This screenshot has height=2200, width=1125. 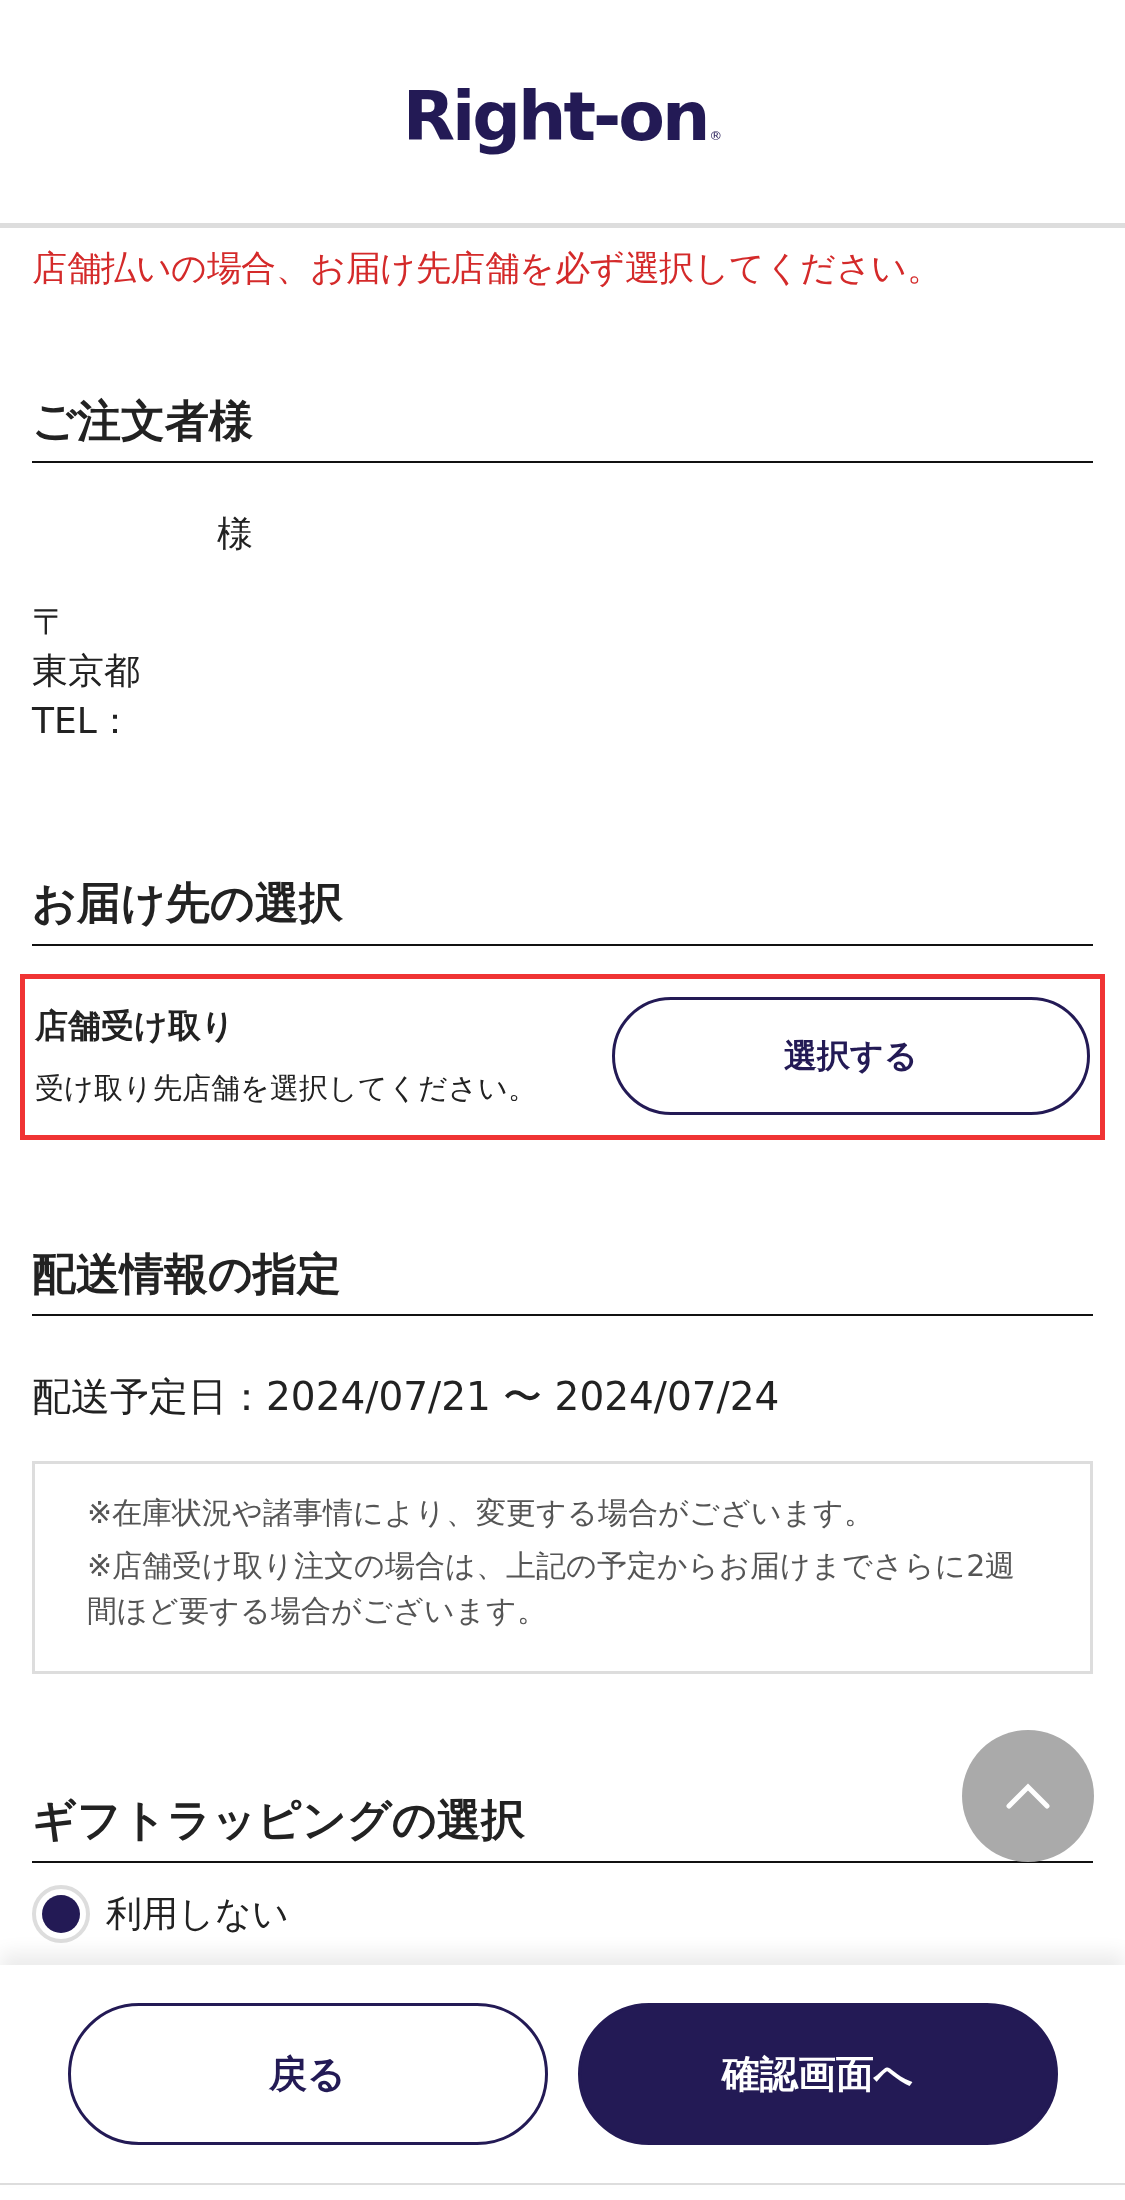 What do you see at coordinates (1028, 1796) in the screenshot?
I see `chevron-up-icon` at bounding box center [1028, 1796].